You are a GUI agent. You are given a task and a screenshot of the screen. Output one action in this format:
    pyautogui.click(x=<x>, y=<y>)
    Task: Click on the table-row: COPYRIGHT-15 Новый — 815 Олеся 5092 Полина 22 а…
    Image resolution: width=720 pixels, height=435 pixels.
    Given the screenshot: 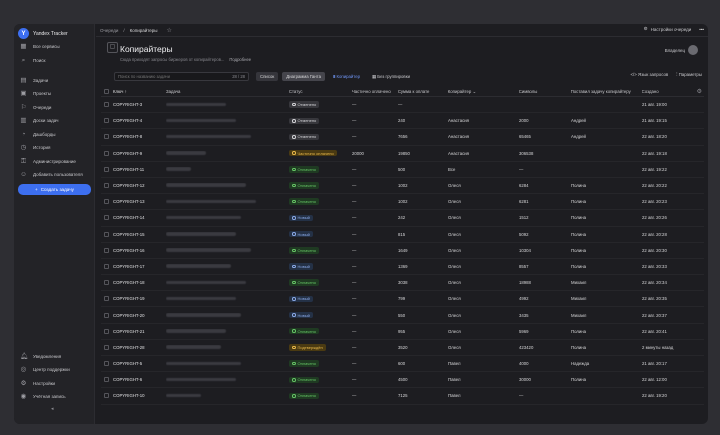 What is the action you would take?
    pyautogui.click(x=402, y=235)
    